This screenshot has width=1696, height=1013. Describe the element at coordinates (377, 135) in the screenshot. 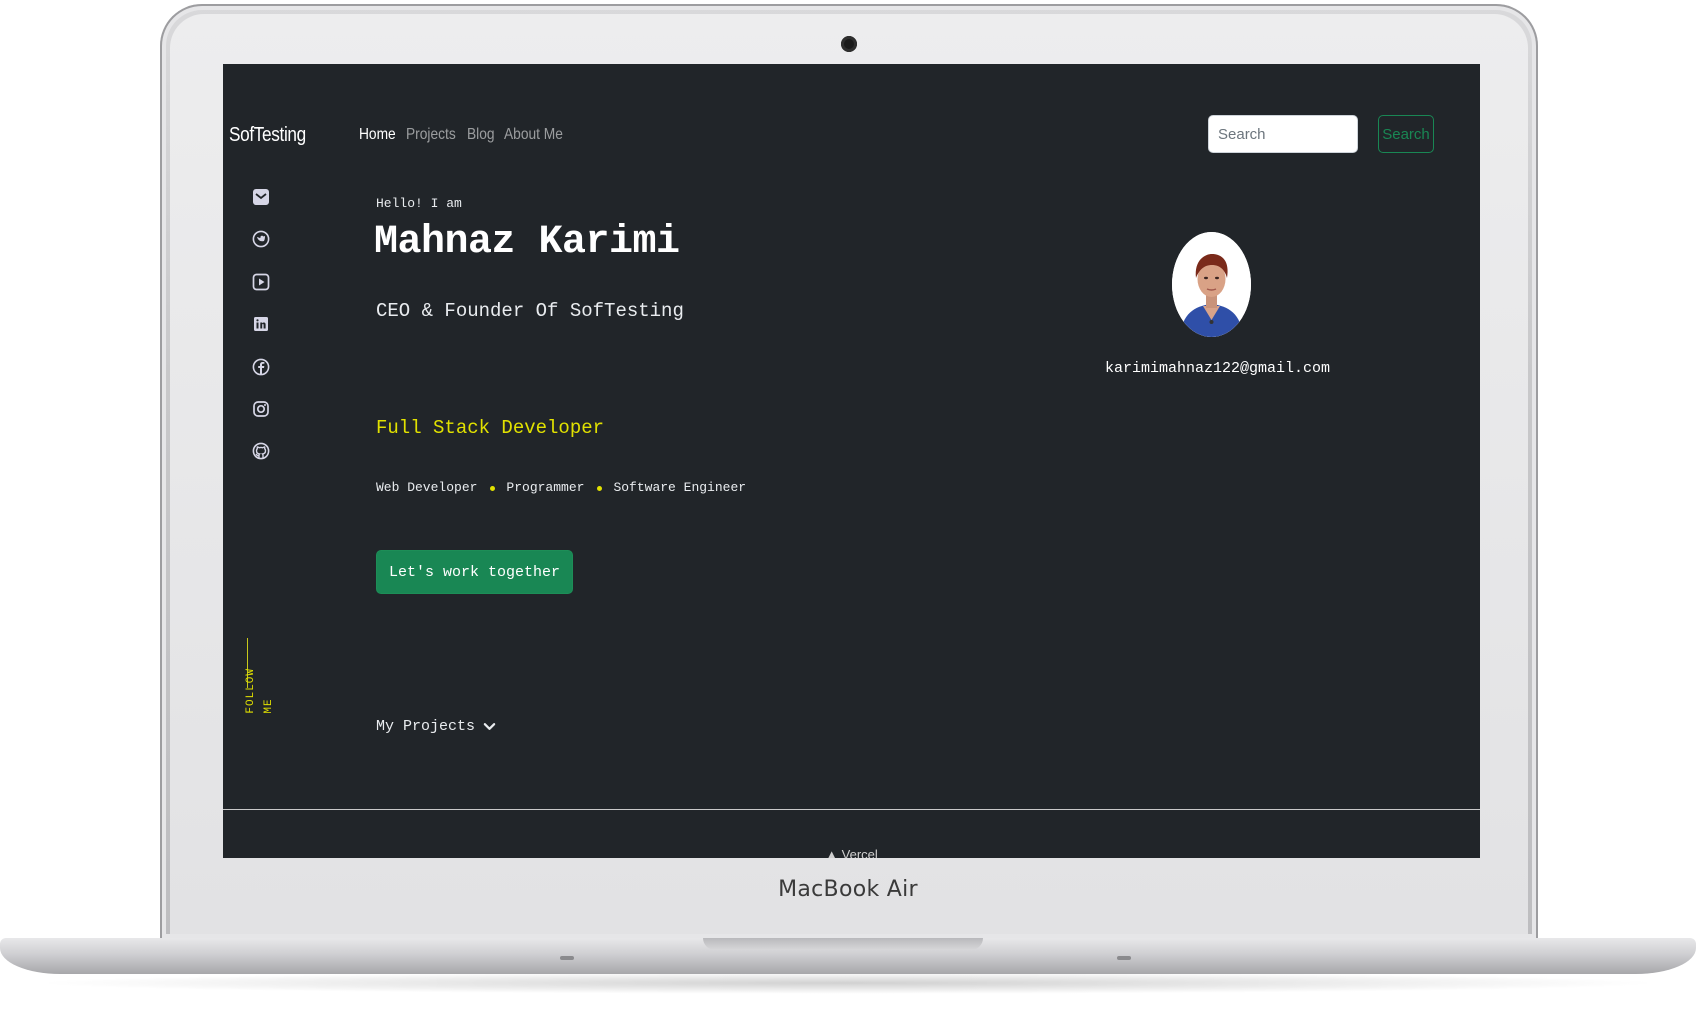

I see `nav-link-home: Home` at that location.